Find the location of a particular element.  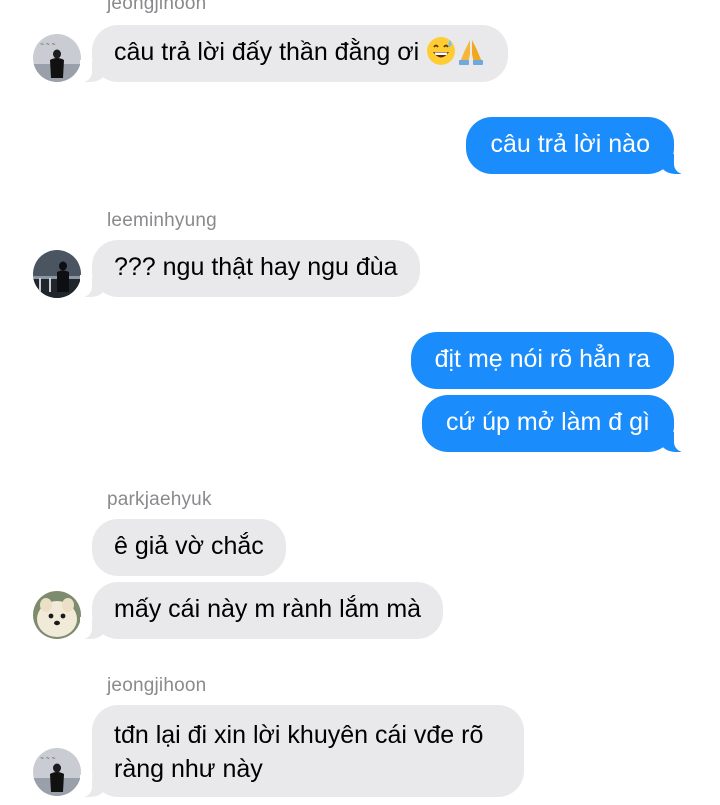

avatar-leeminhyung is located at coordinates (57, 274).